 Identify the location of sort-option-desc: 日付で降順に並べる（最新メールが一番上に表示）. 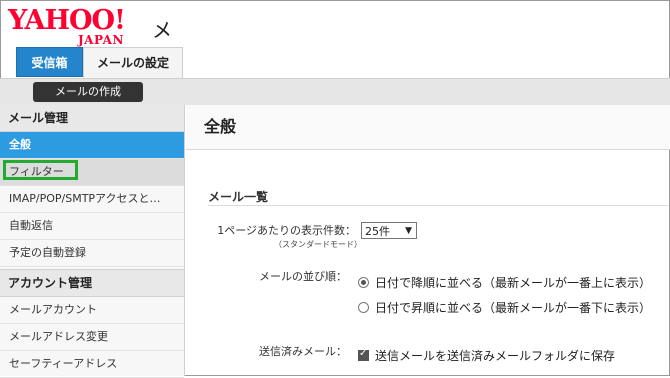
(504, 282).